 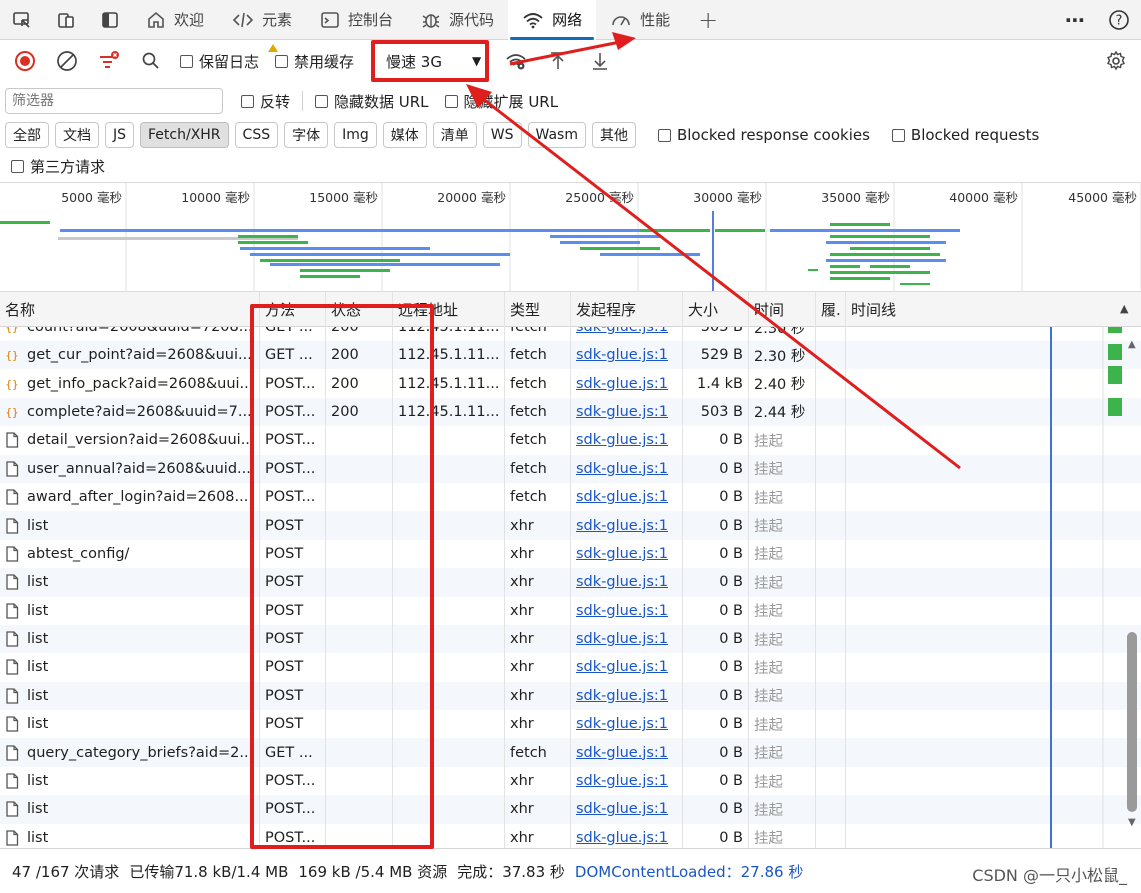 I want to click on tab-performance: 性能, so click(x=640, y=20).